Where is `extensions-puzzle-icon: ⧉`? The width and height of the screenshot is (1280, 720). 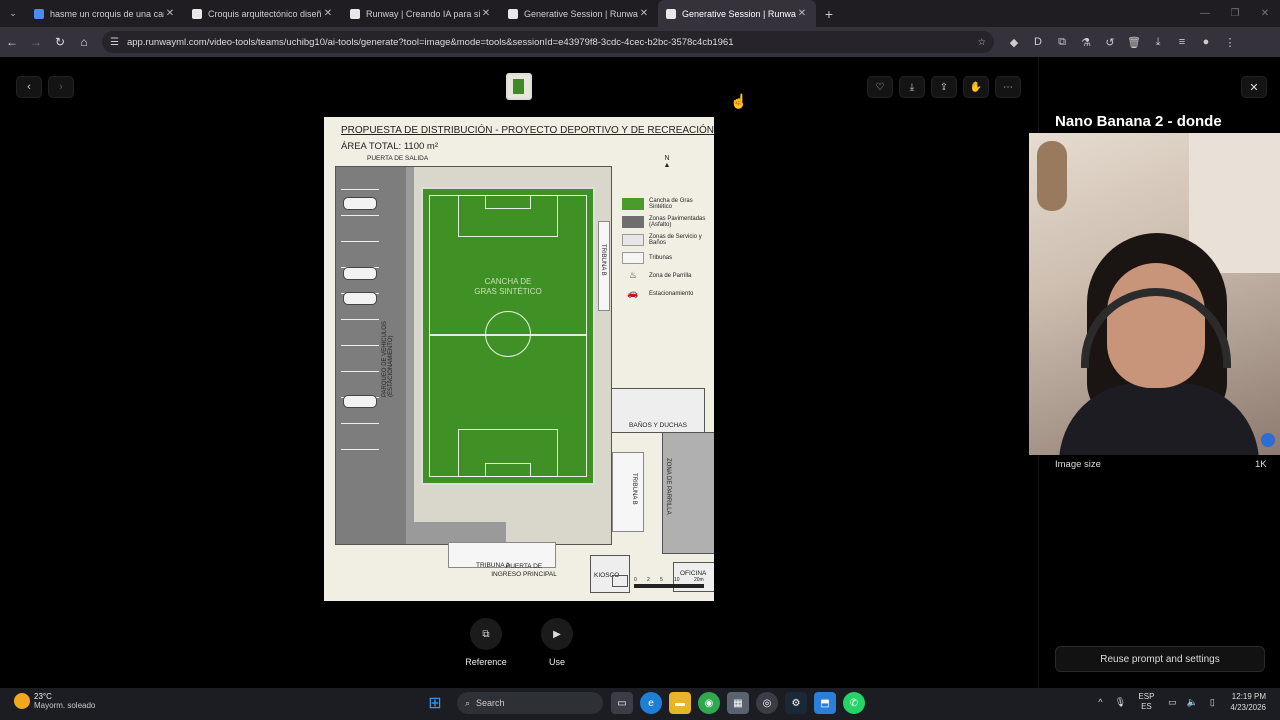 extensions-puzzle-icon: ⧉ is located at coordinates (1062, 42).